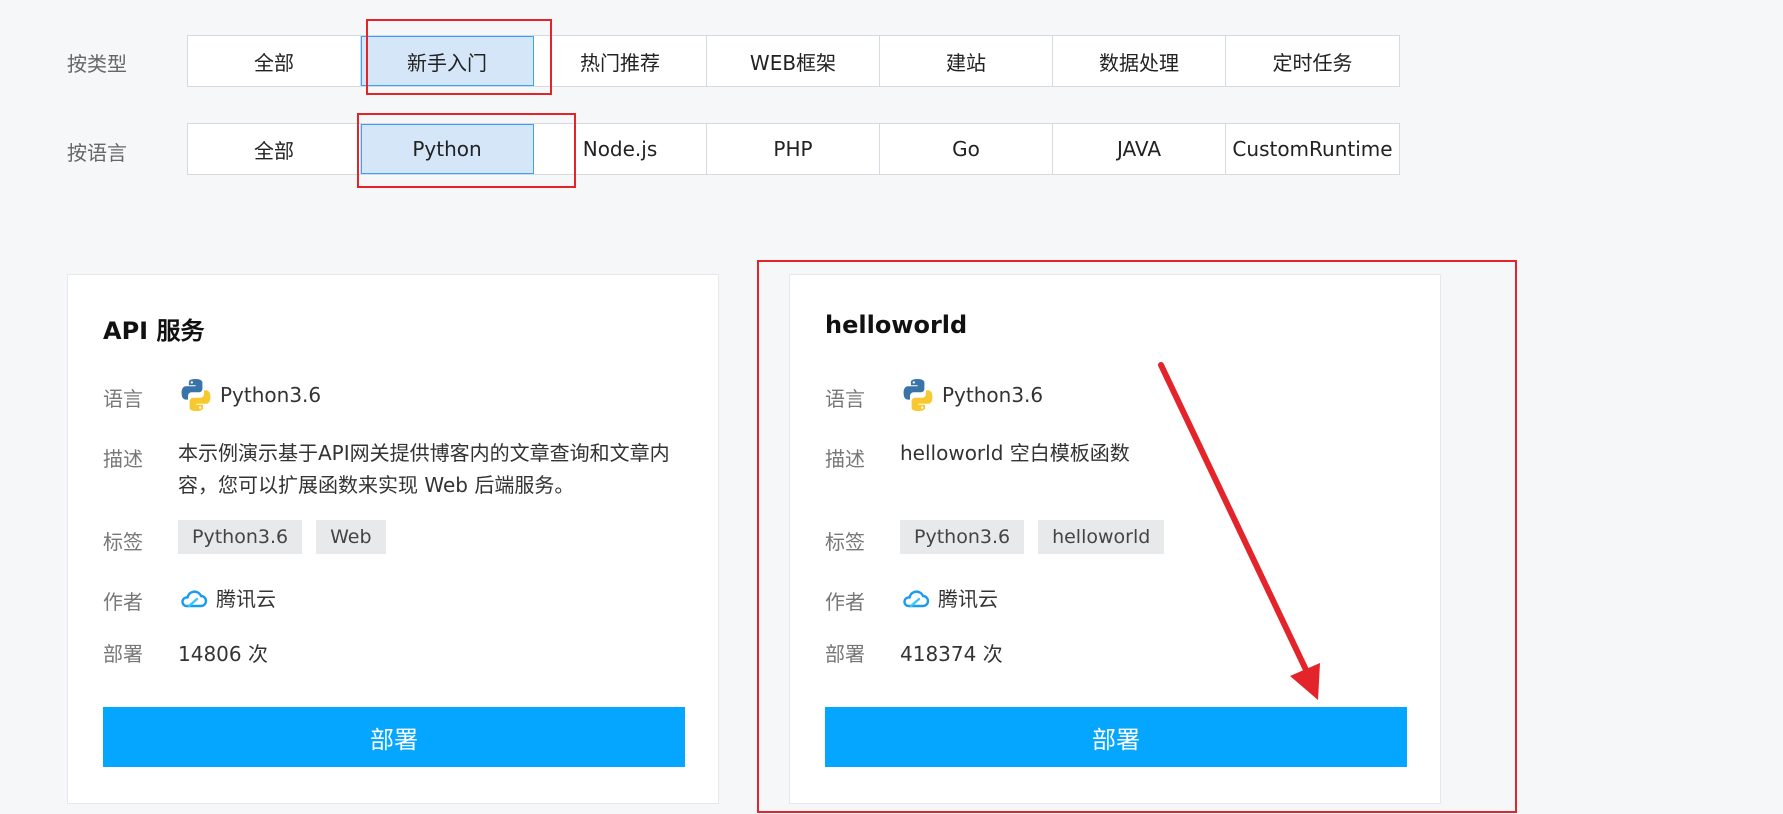 The height and width of the screenshot is (814, 1783). What do you see at coordinates (1239, 531) in the screenshot?
I see `annotation-arrow` at bounding box center [1239, 531].